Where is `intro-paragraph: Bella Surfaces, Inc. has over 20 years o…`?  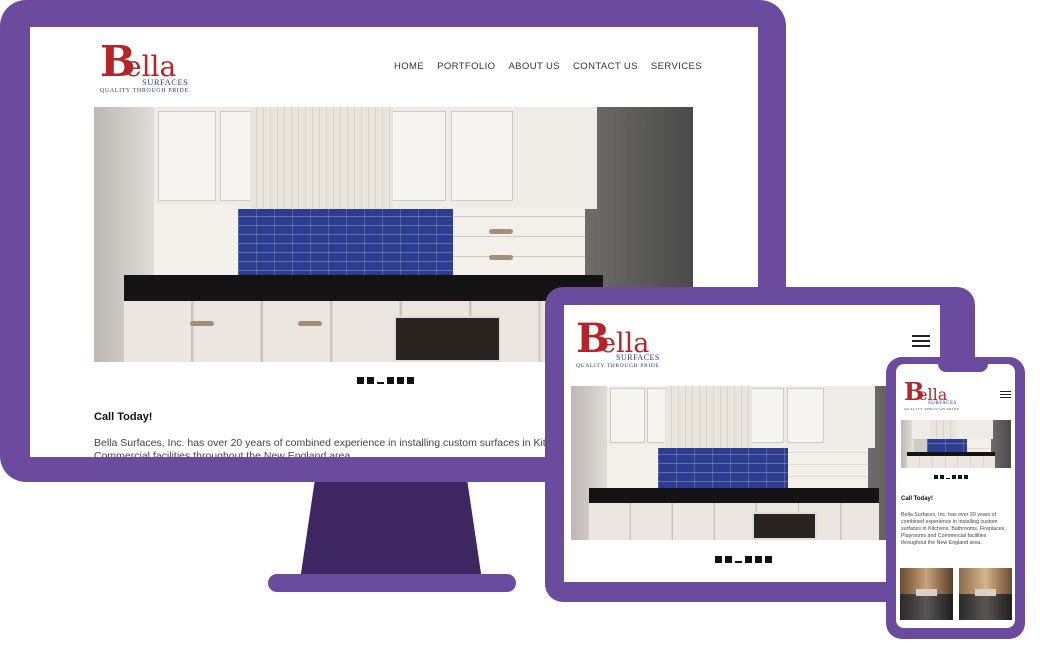 intro-paragraph: Bella Surfaces, Inc. has over 20 years o… is located at coordinates (953, 529).